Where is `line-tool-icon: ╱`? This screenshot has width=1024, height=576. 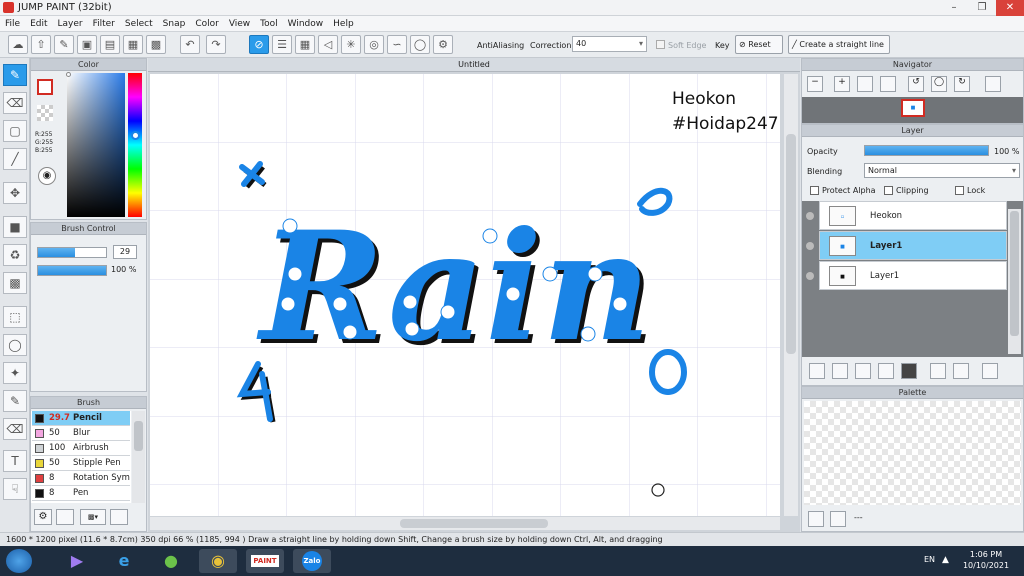
line-tool-icon: ╱ is located at coordinates (15, 159).